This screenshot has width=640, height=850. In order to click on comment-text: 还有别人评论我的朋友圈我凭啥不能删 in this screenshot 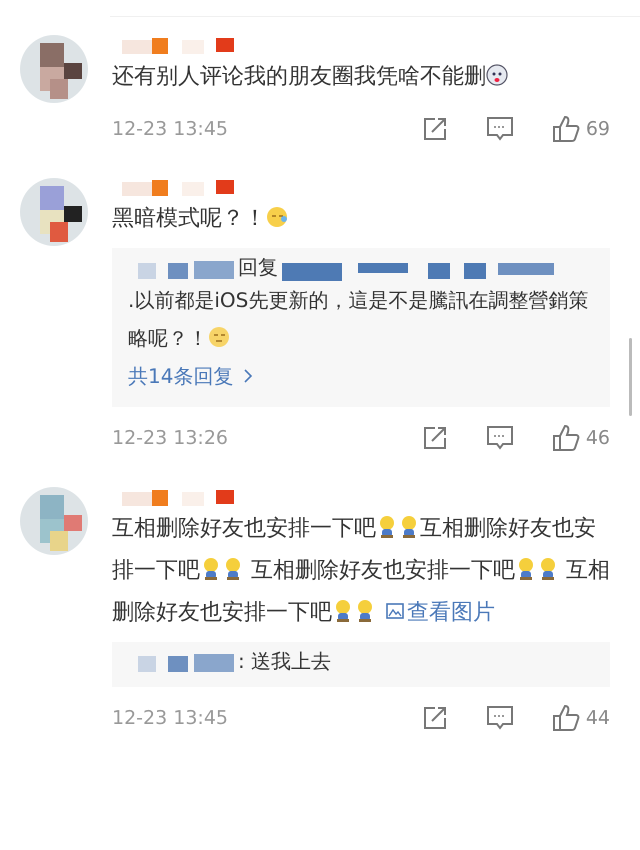, I will do `click(361, 77)`.